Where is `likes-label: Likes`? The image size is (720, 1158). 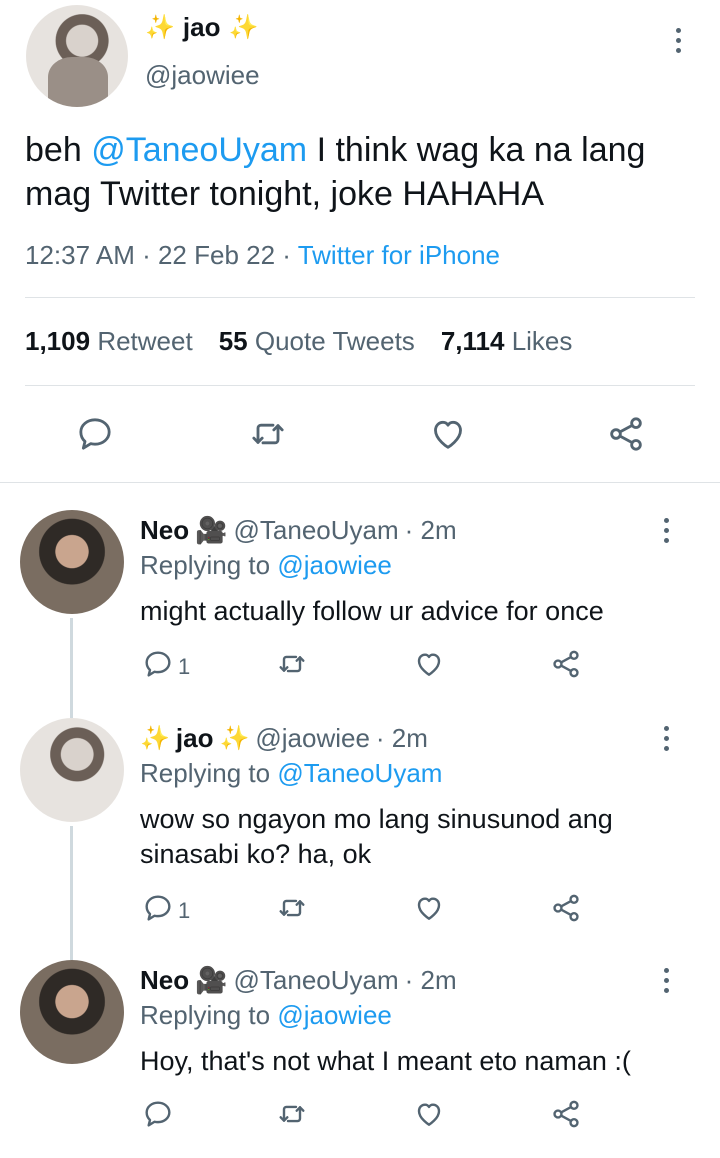
likes-label: Likes is located at coordinates (542, 341).